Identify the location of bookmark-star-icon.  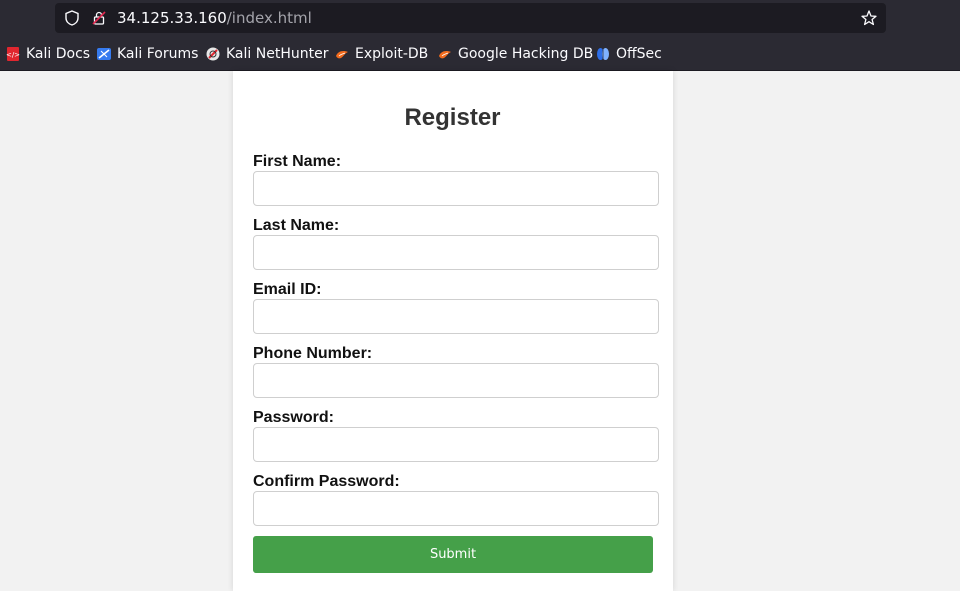
(869, 18).